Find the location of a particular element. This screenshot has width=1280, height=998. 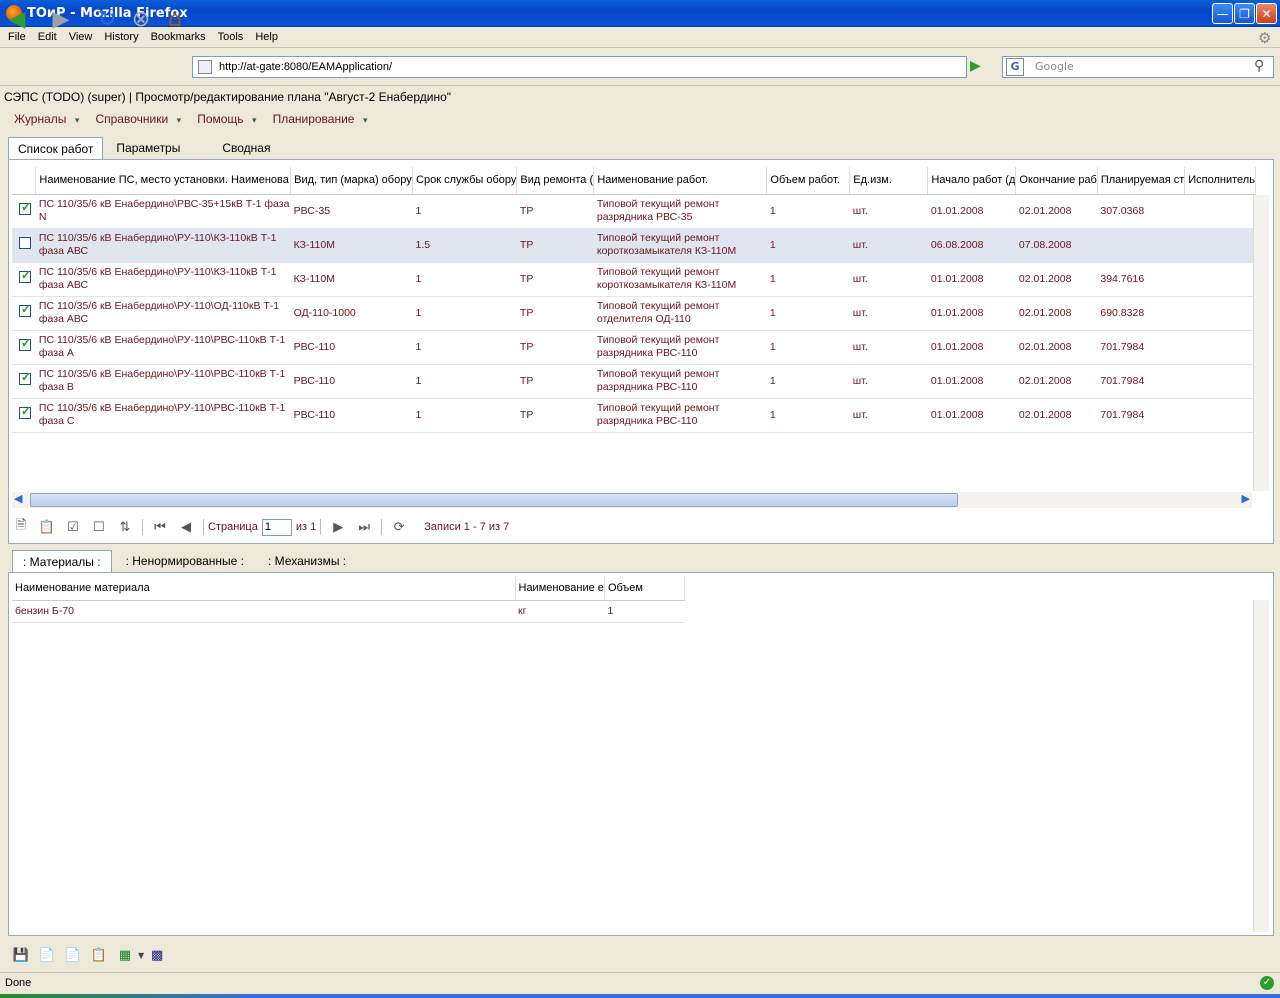

clipboard-icon: 📋 is located at coordinates (99, 955).